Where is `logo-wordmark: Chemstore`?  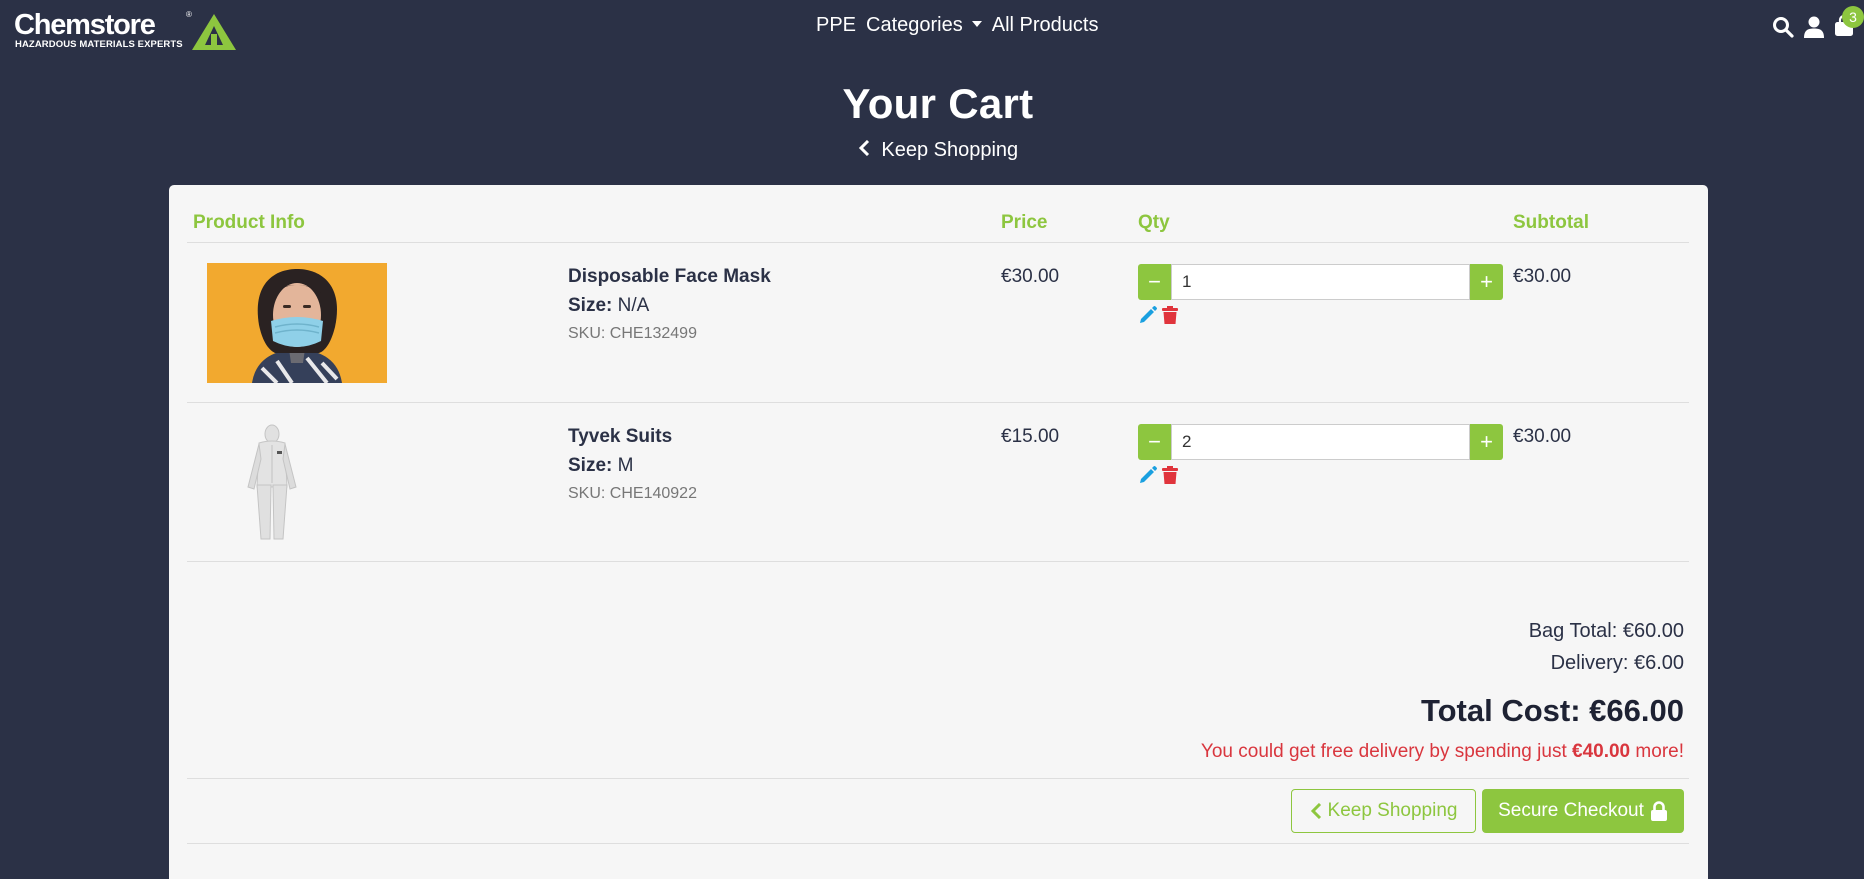 logo-wordmark: Chemstore is located at coordinates (85, 25).